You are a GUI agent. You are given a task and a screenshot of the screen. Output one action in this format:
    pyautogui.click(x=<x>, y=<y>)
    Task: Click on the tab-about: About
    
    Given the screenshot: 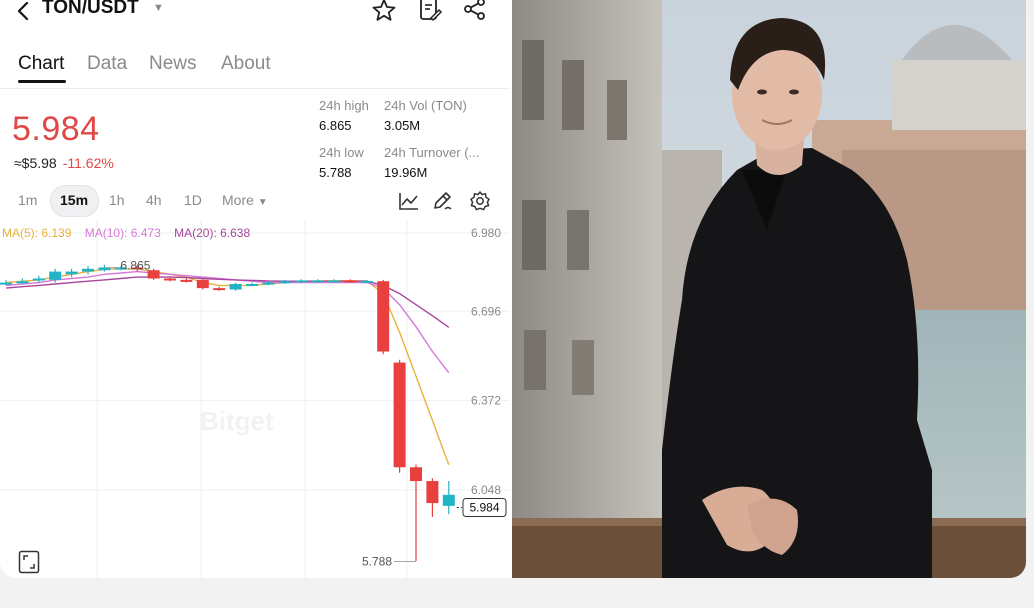 What is the action you would take?
    pyautogui.click(x=246, y=64)
    